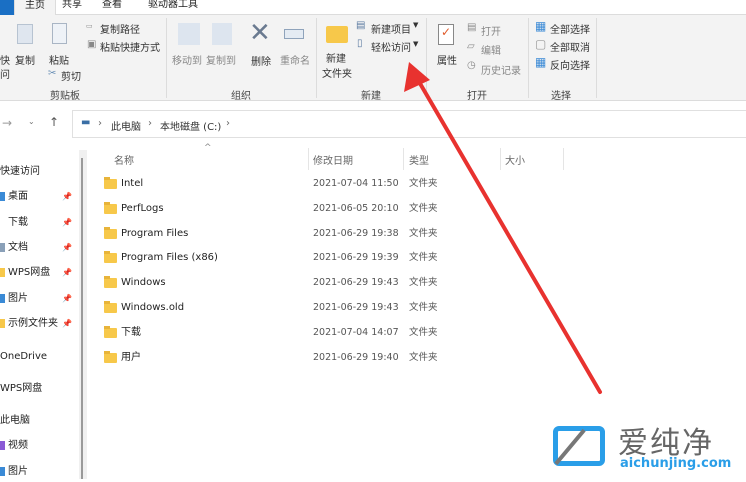  I want to click on watermark-logo-icon, so click(579, 446).